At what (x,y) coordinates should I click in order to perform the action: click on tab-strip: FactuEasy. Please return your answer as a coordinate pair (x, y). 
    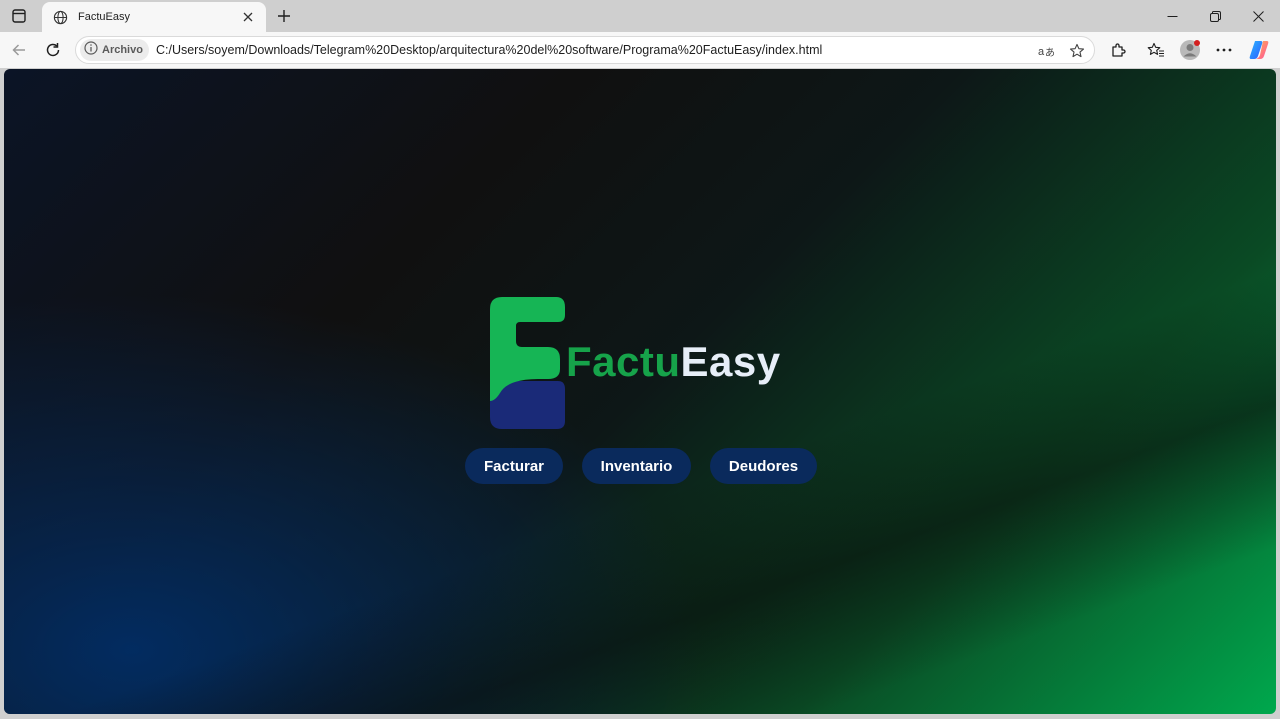
    Looking at the image, I should click on (640, 16).